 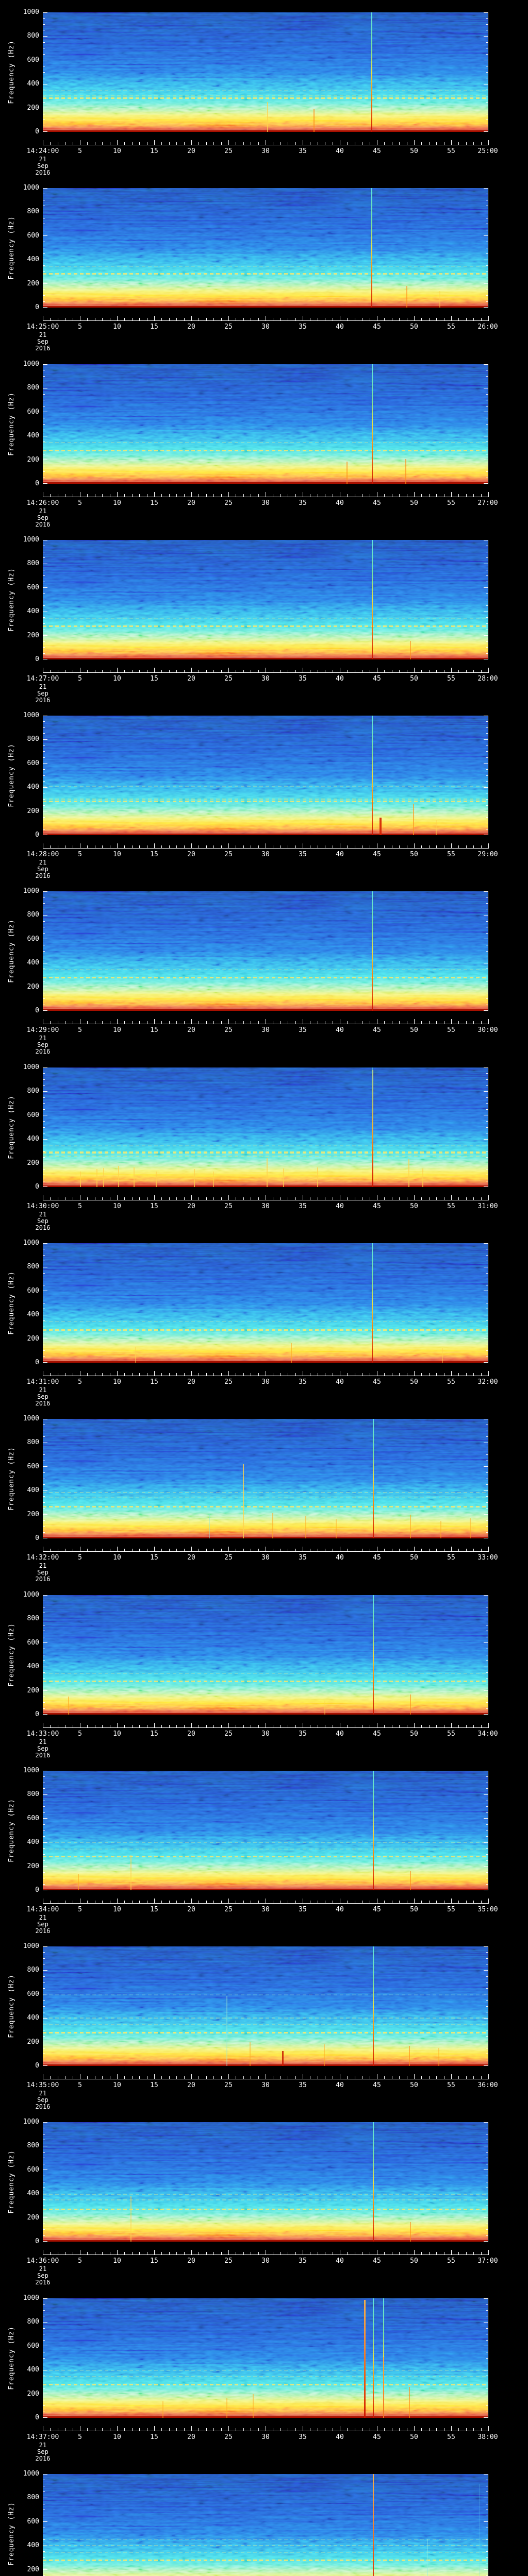 What do you see at coordinates (33, 84) in the screenshot?
I see `y-tick-label: 400` at bounding box center [33, 84].